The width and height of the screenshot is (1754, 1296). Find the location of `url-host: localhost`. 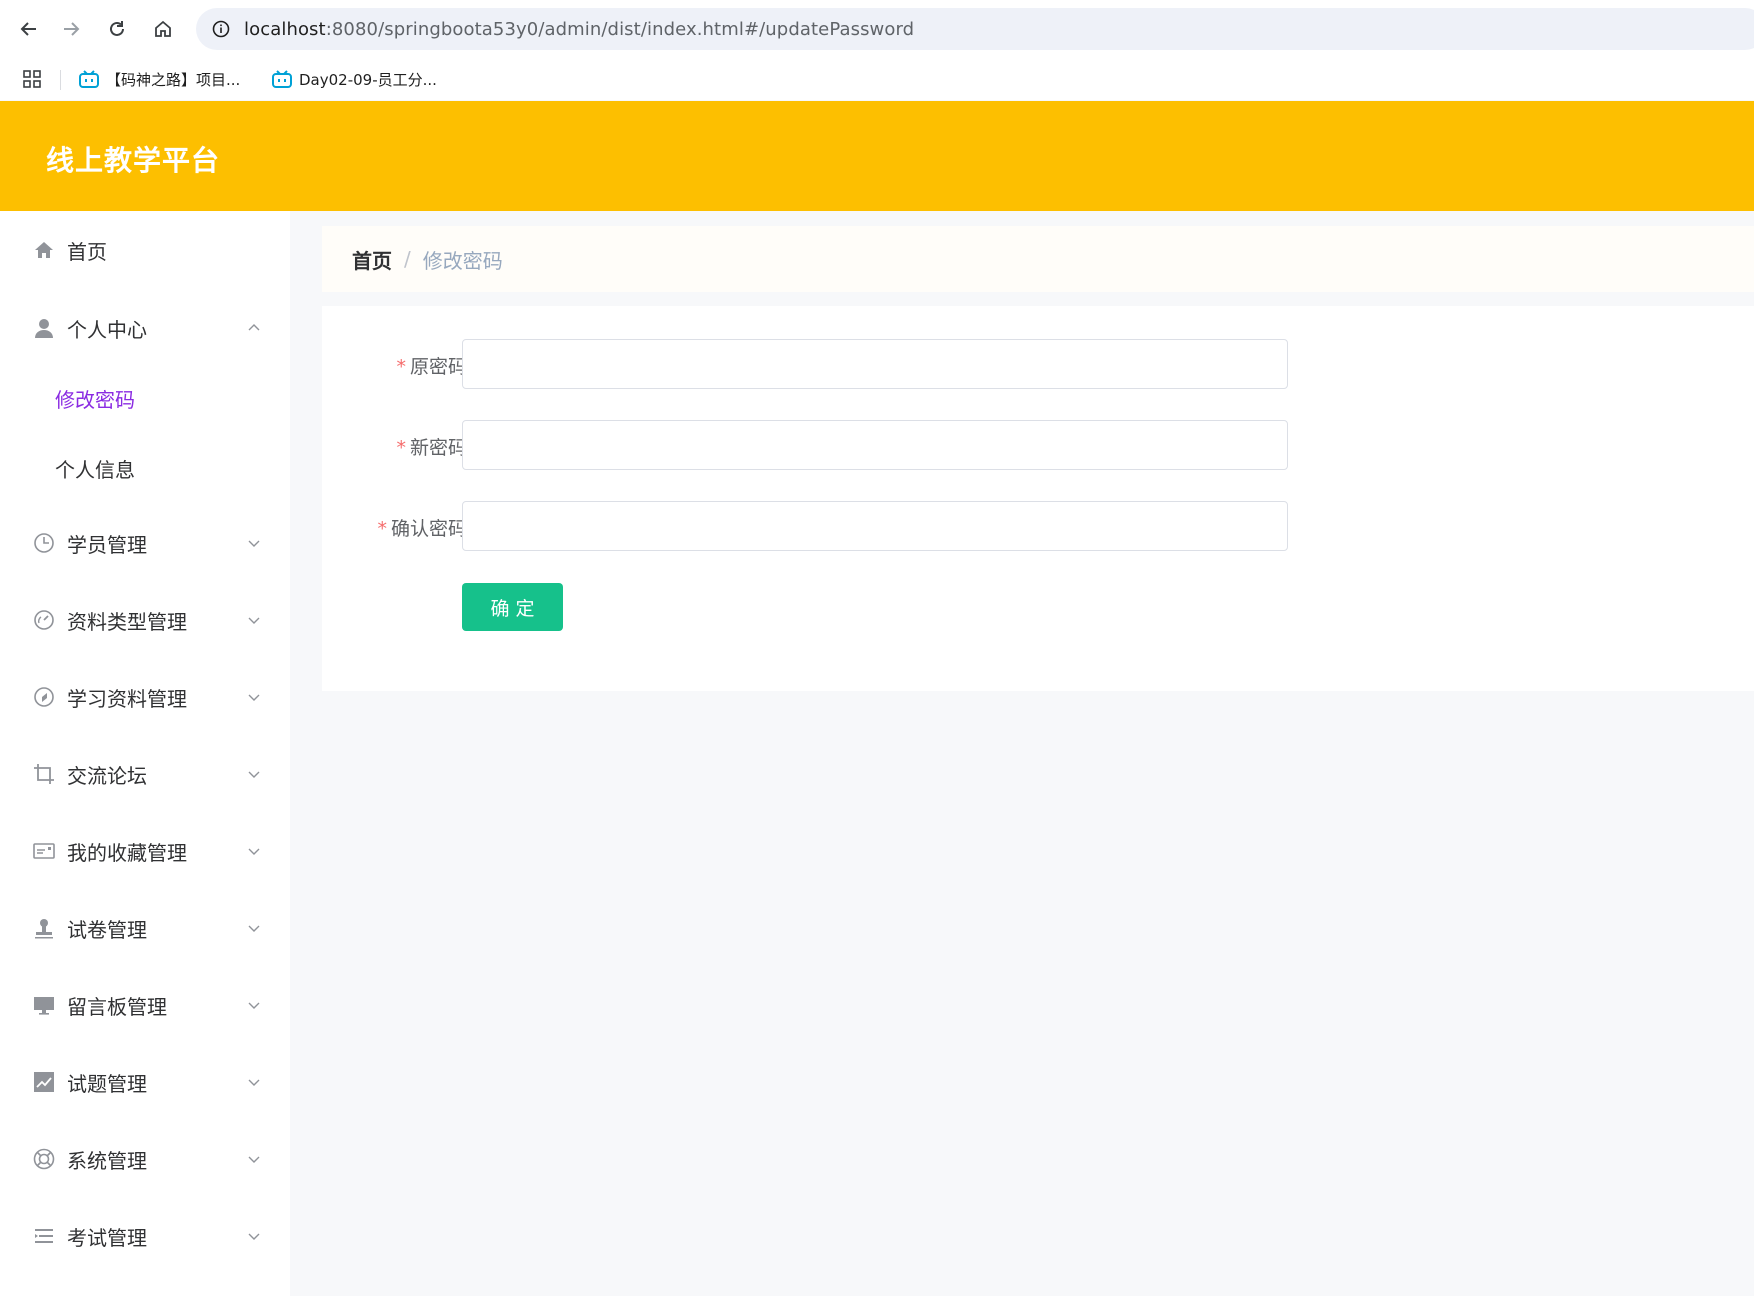

url-host: localhost is located at coordinates (285, 29).